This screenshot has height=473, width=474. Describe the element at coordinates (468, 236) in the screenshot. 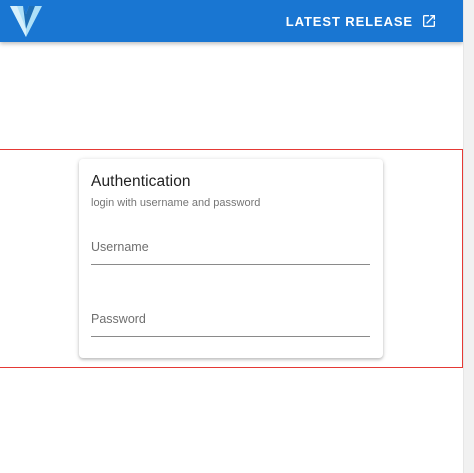

I see `vertical-scrollbar` at that location.